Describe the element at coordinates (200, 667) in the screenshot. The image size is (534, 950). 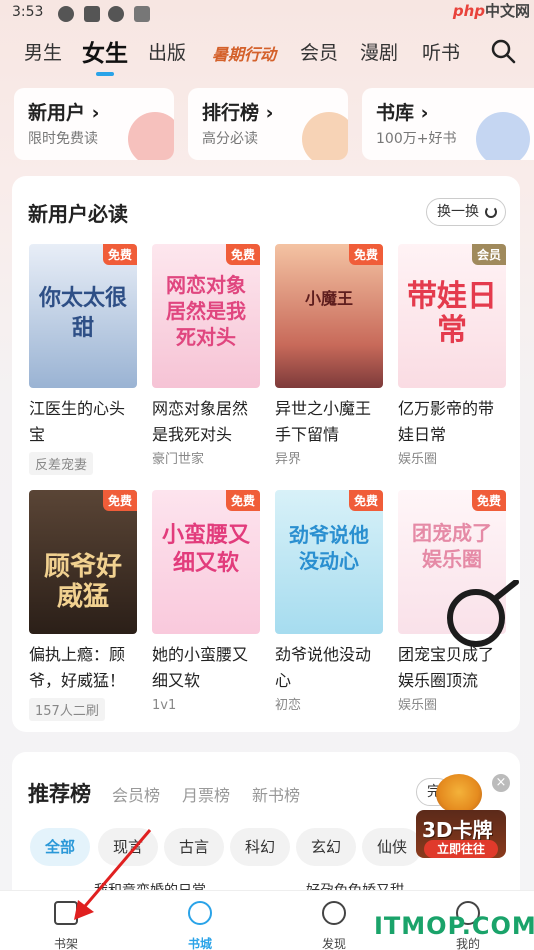
I see `book-title: 她的小蛮腰又细又软` at that location.